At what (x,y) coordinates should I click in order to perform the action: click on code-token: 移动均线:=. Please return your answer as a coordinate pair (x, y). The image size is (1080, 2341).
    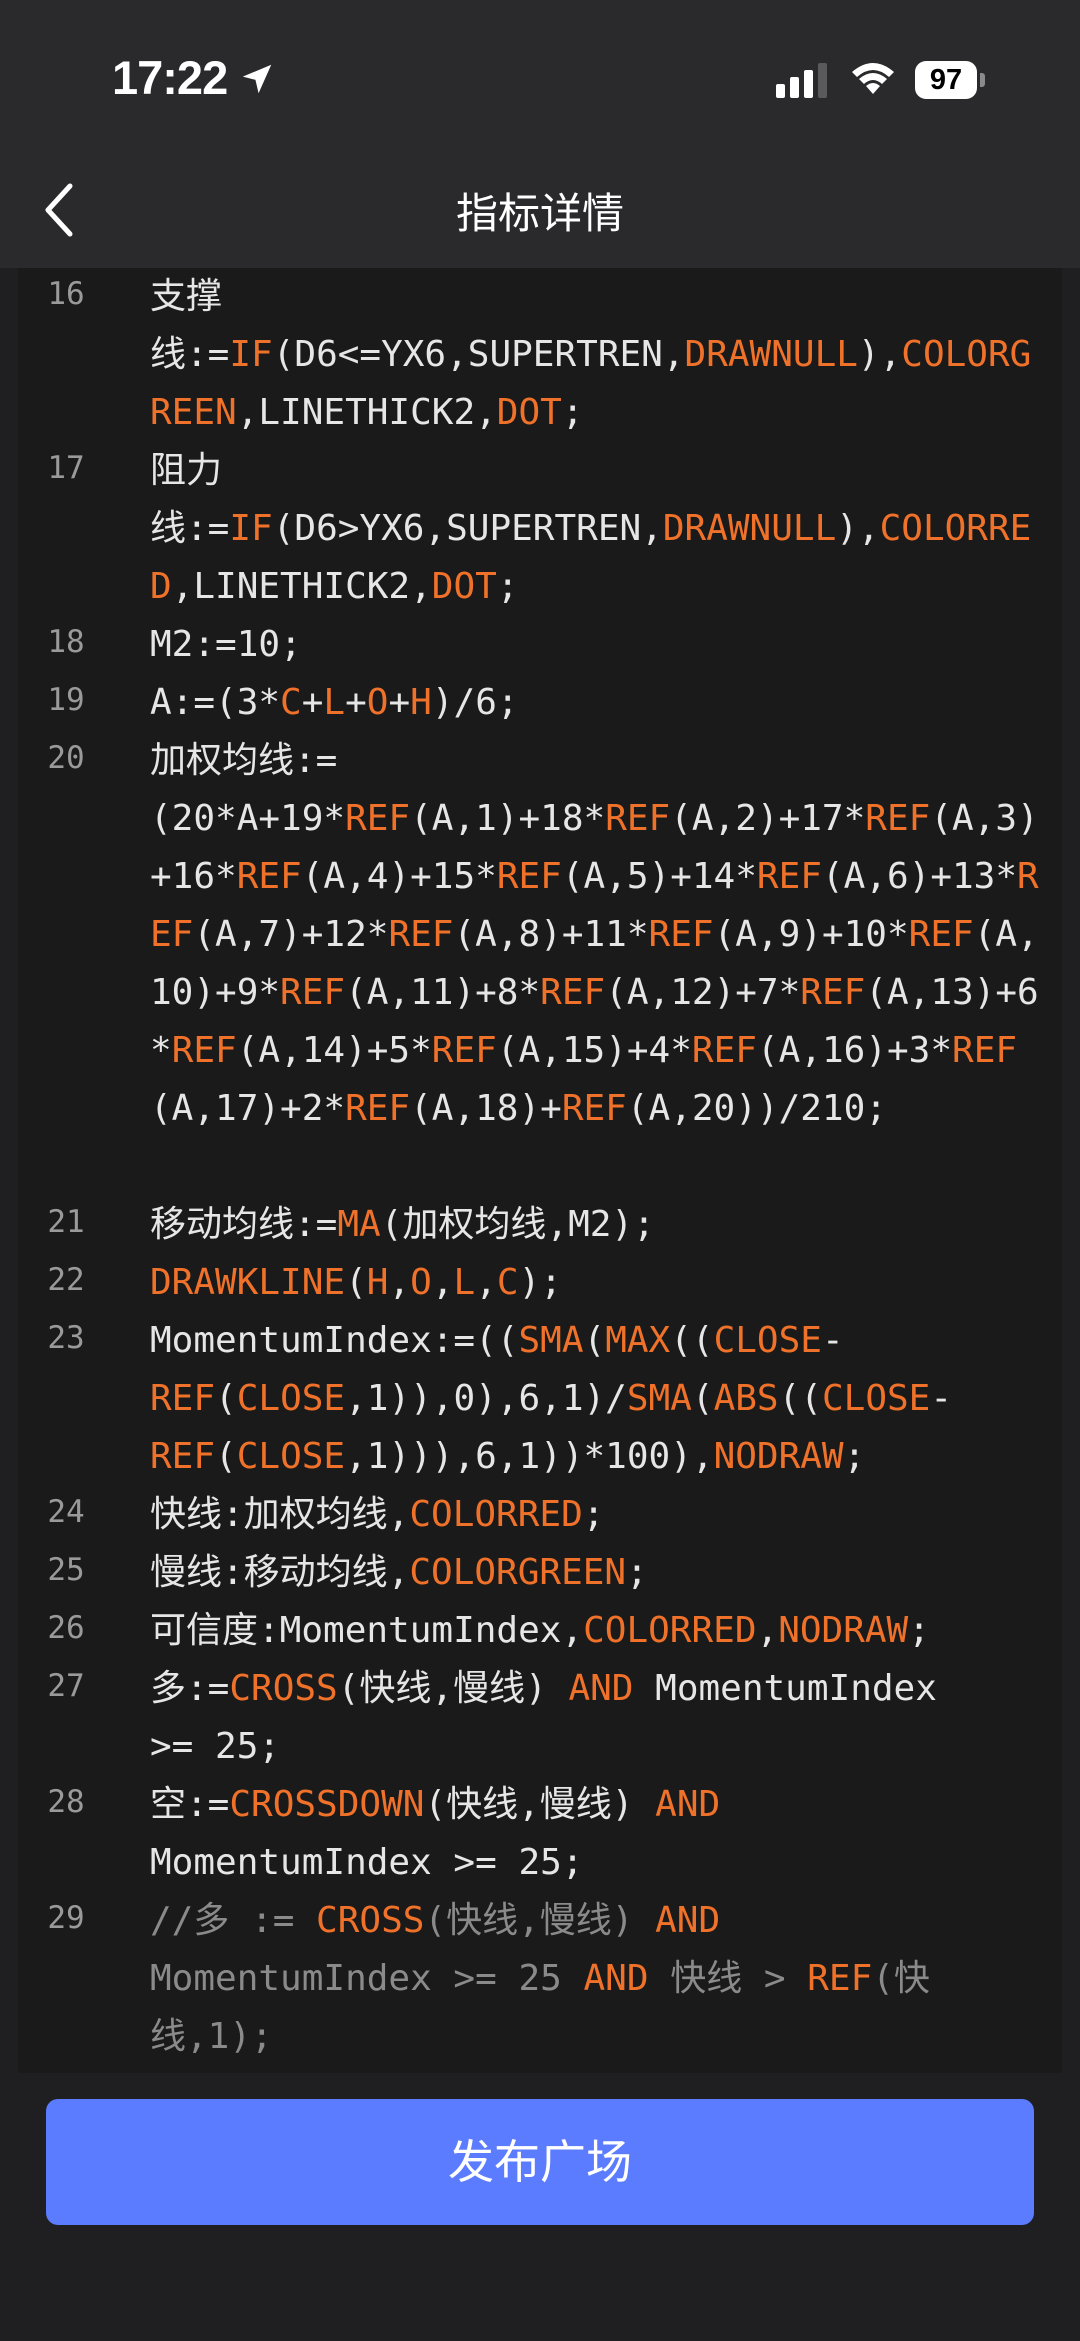
    Looking at the image, I should click on (244, 1224).